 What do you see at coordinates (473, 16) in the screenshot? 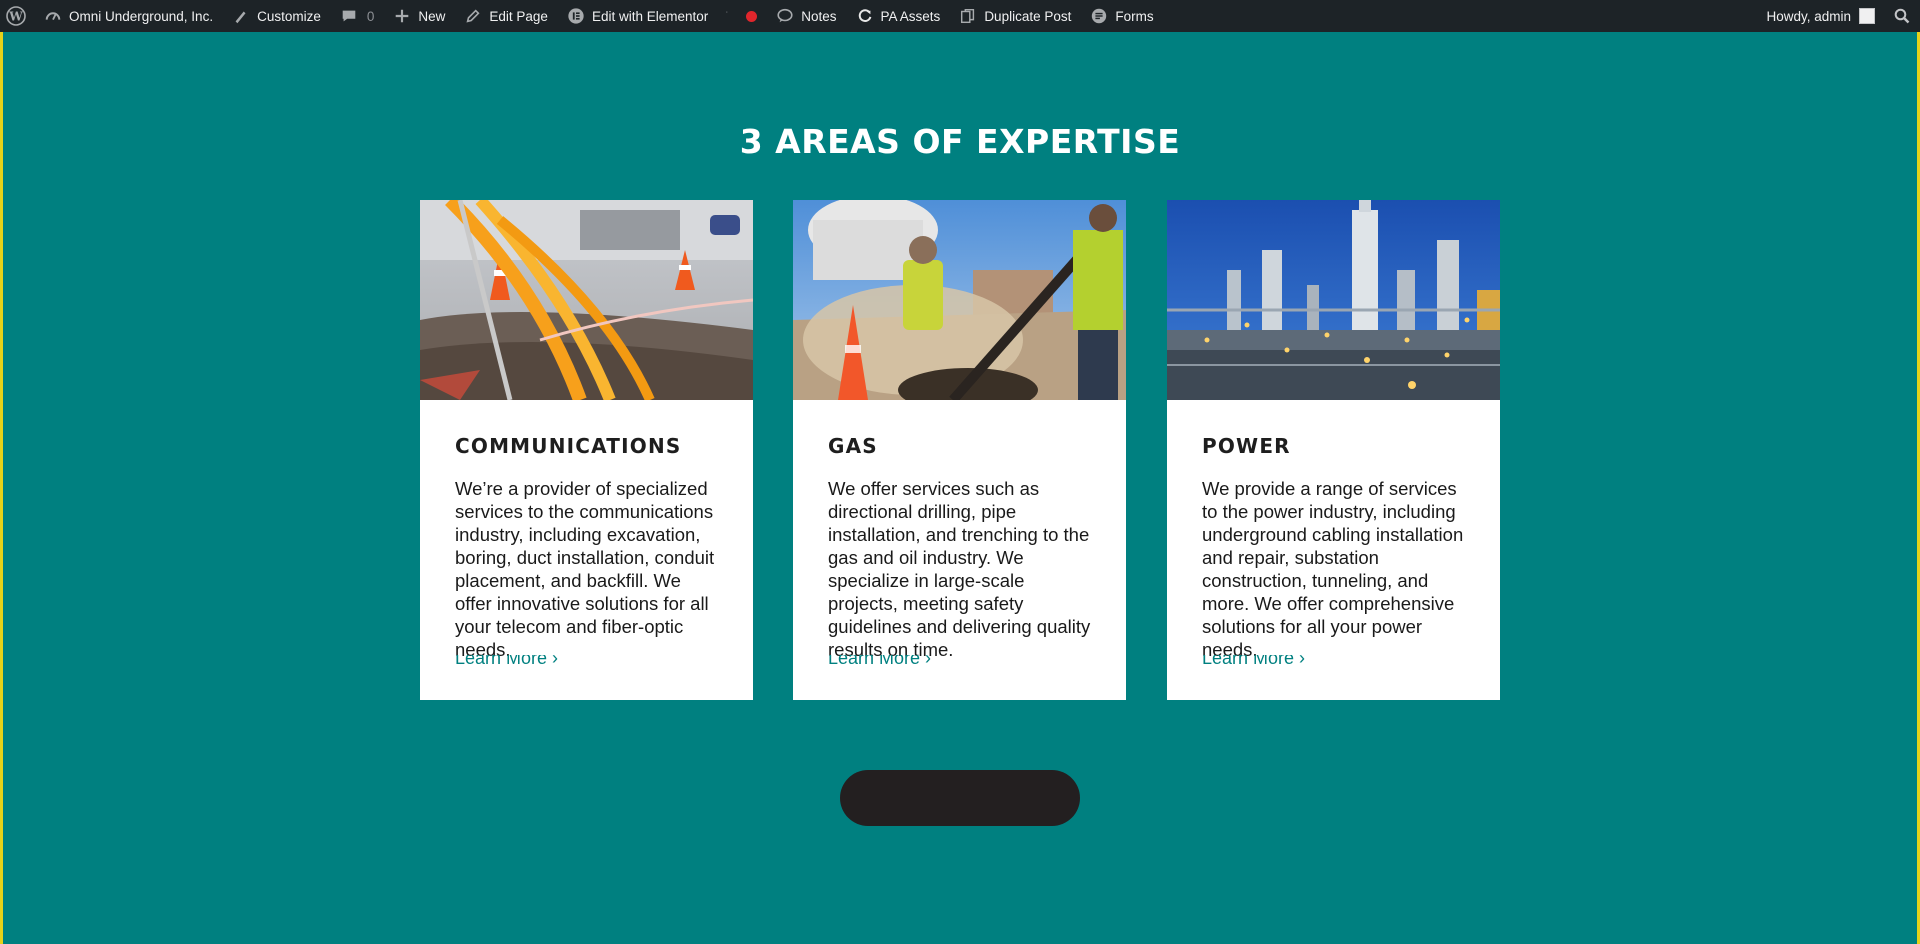
I see `pencil-icon` at bounding box center [473, 16].